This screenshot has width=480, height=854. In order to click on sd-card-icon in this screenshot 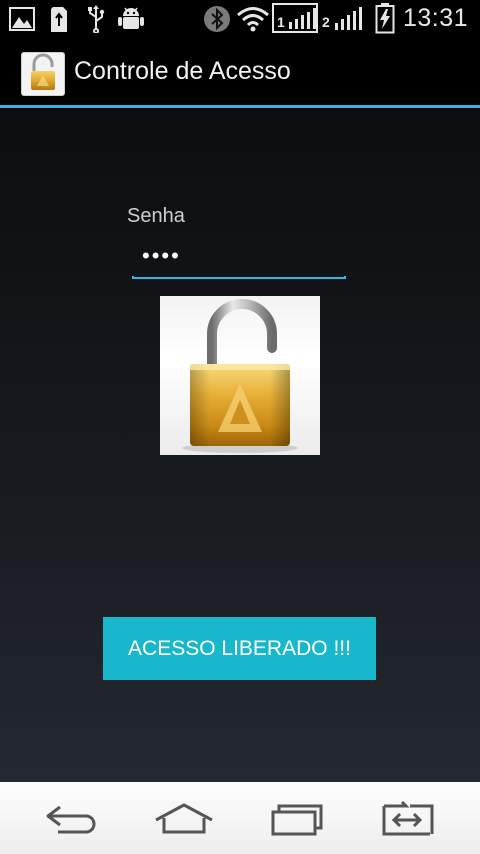, I will do `click(59, 19)`.